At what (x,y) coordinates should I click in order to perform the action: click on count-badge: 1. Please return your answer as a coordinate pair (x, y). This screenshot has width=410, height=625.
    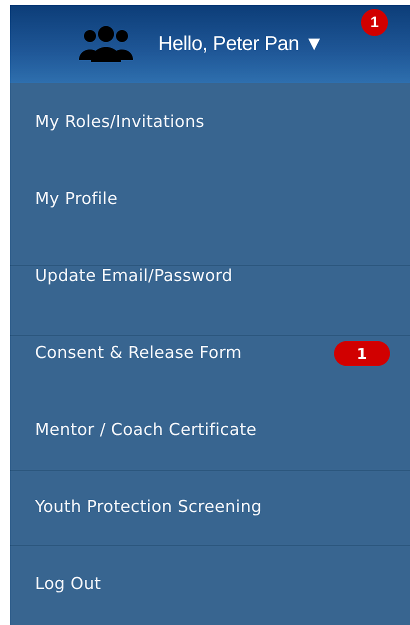
    Looking at the image, I should click on (362, 353).